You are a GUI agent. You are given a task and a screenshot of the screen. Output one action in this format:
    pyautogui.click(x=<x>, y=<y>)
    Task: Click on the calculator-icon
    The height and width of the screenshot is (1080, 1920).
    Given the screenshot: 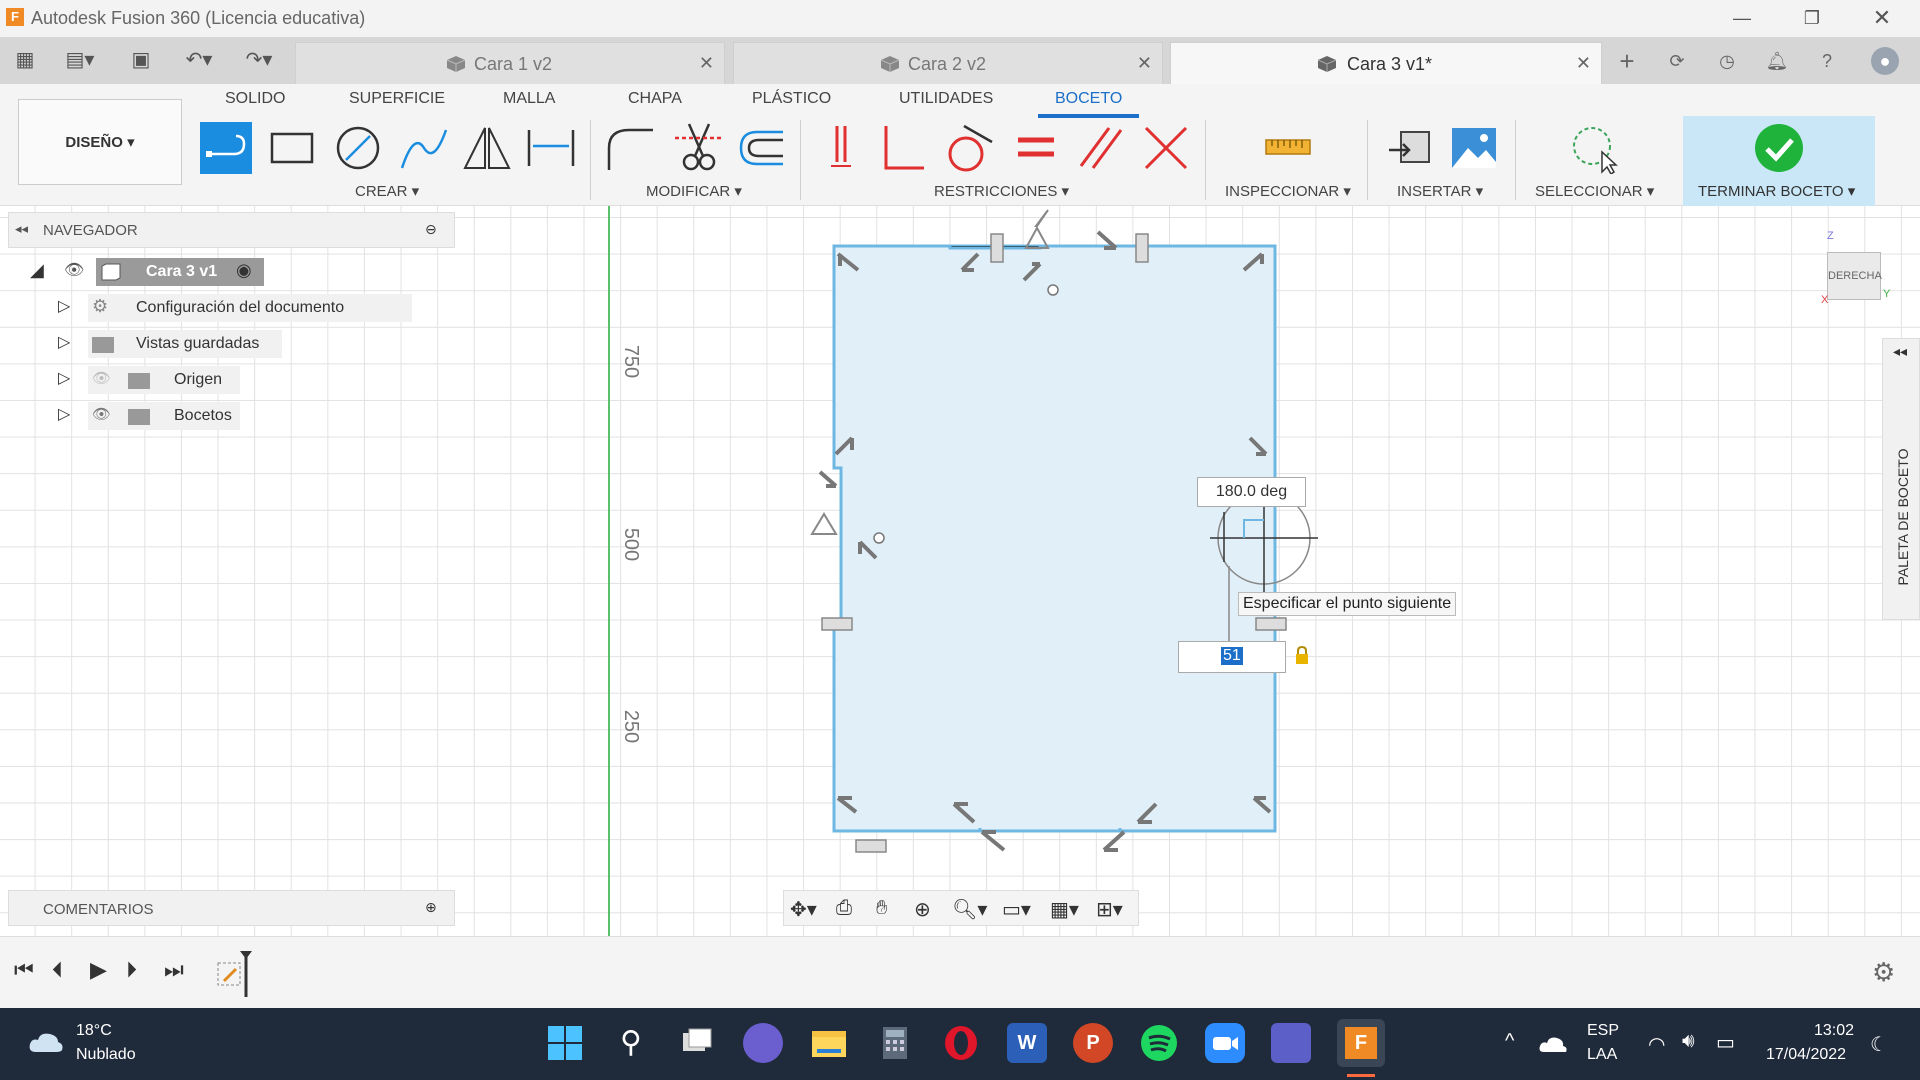 What is the action you would take?
    pyautogui.click(x=895, y=1043)
    